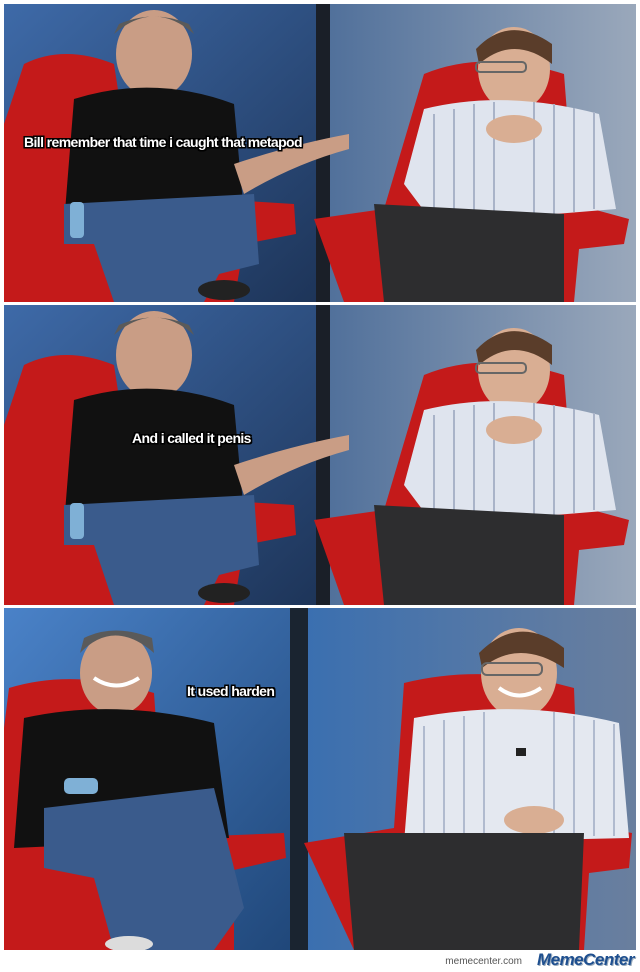  What do you see at coordinates (483, 961) in the screenshot?
I see `watermark-url: memecenter.com` at bounding box center [483, 961].